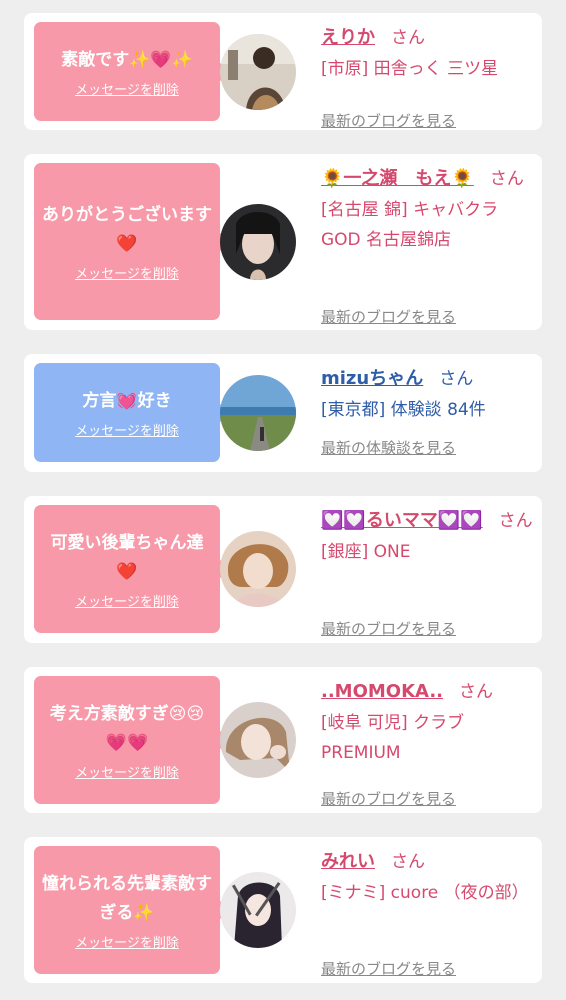  What do you see at coordinates (427, 912) in the screenshot?
I see `profile-info: みれい さん [ミナミ] cuore （夜の部） 最新のブログを見る` at bounding box center [427, 912].